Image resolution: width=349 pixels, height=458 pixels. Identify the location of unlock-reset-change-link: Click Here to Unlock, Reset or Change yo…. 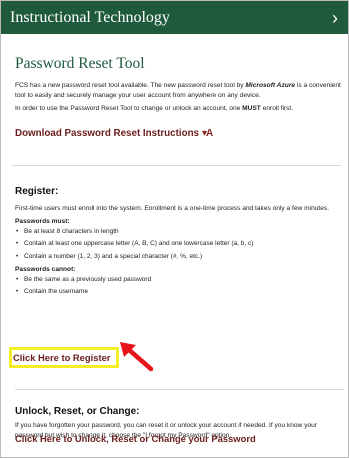
(135, 438).